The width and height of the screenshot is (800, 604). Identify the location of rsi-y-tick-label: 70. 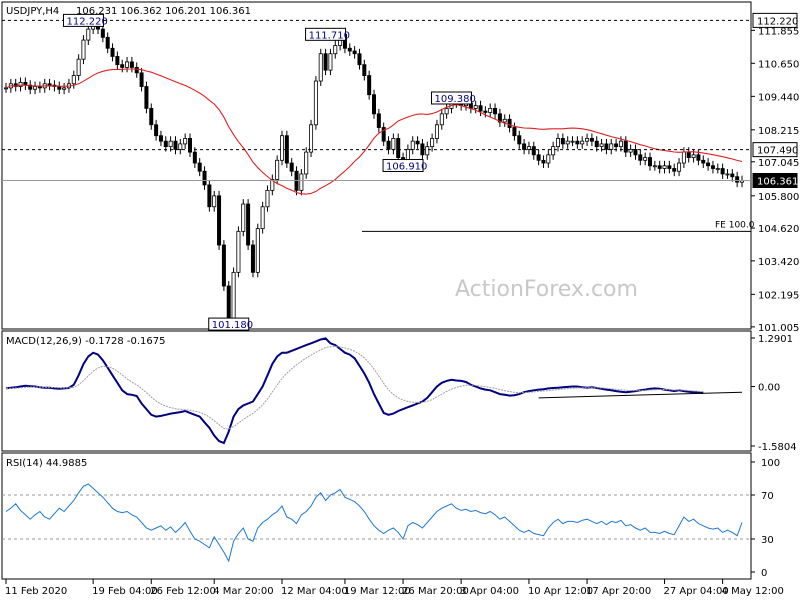
(767, 496).